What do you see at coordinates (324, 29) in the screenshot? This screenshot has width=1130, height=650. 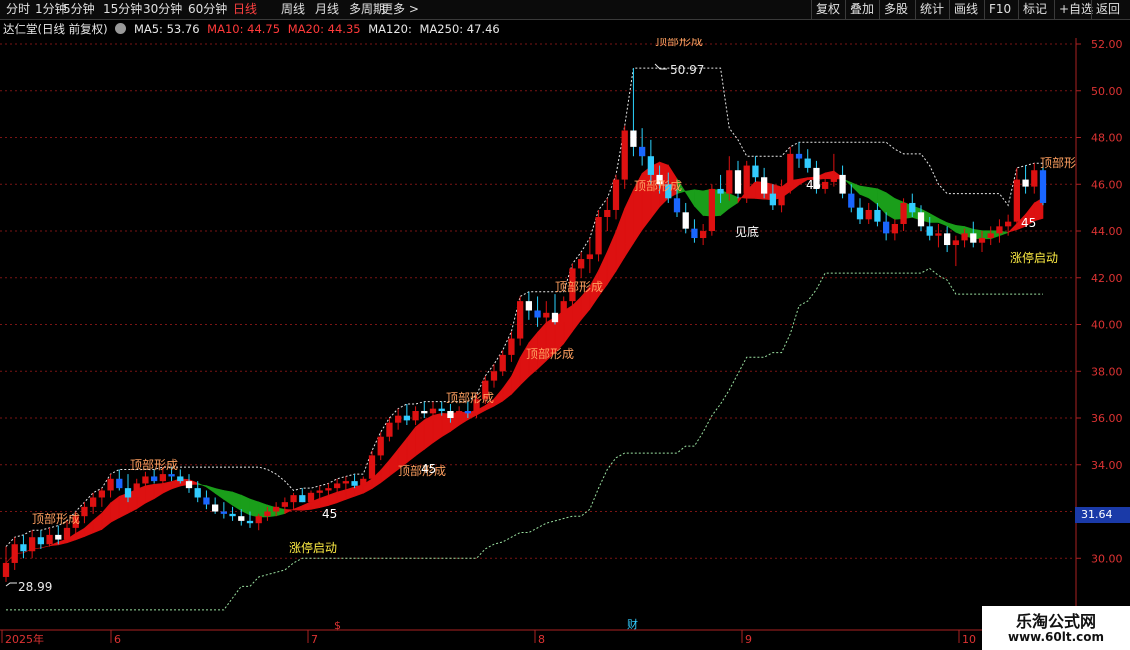 I see `ma20-label: MA20: 44.35` at bounding box center [324, 29].